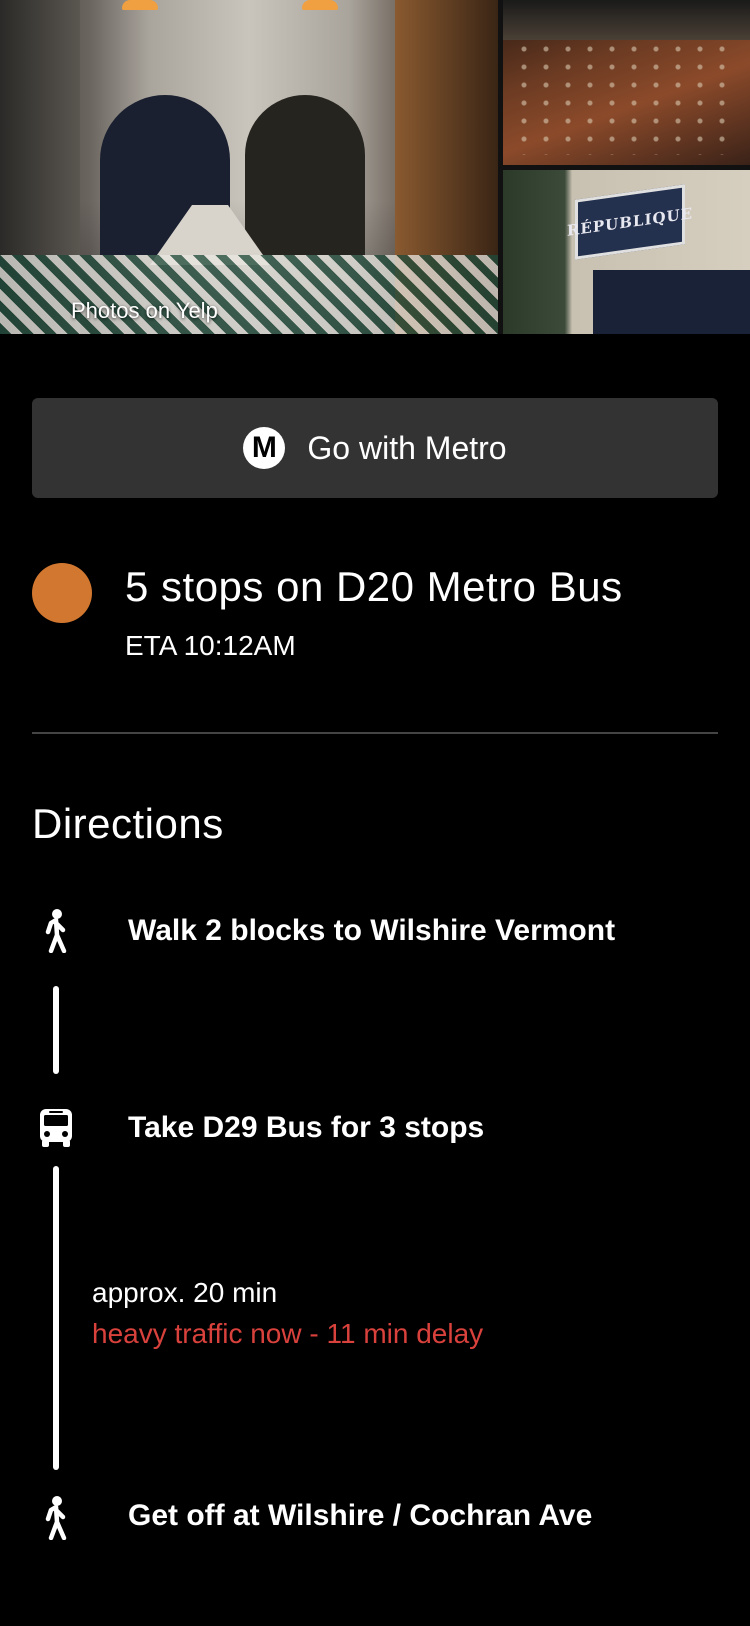 The height and width of the screenshot is (1626, 750). I want to click on route-line-walk, so click(56, 1030).